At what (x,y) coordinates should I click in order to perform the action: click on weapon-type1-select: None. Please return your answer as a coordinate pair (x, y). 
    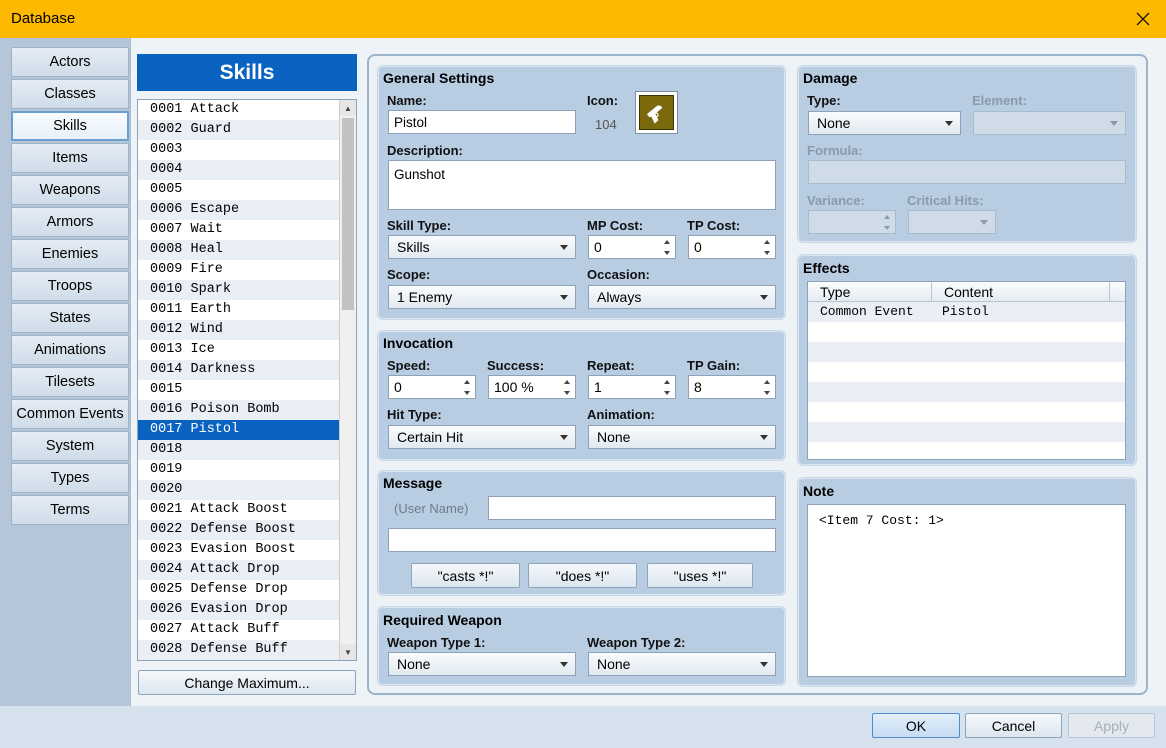
    Looking at the image, I should click on (482, 664).